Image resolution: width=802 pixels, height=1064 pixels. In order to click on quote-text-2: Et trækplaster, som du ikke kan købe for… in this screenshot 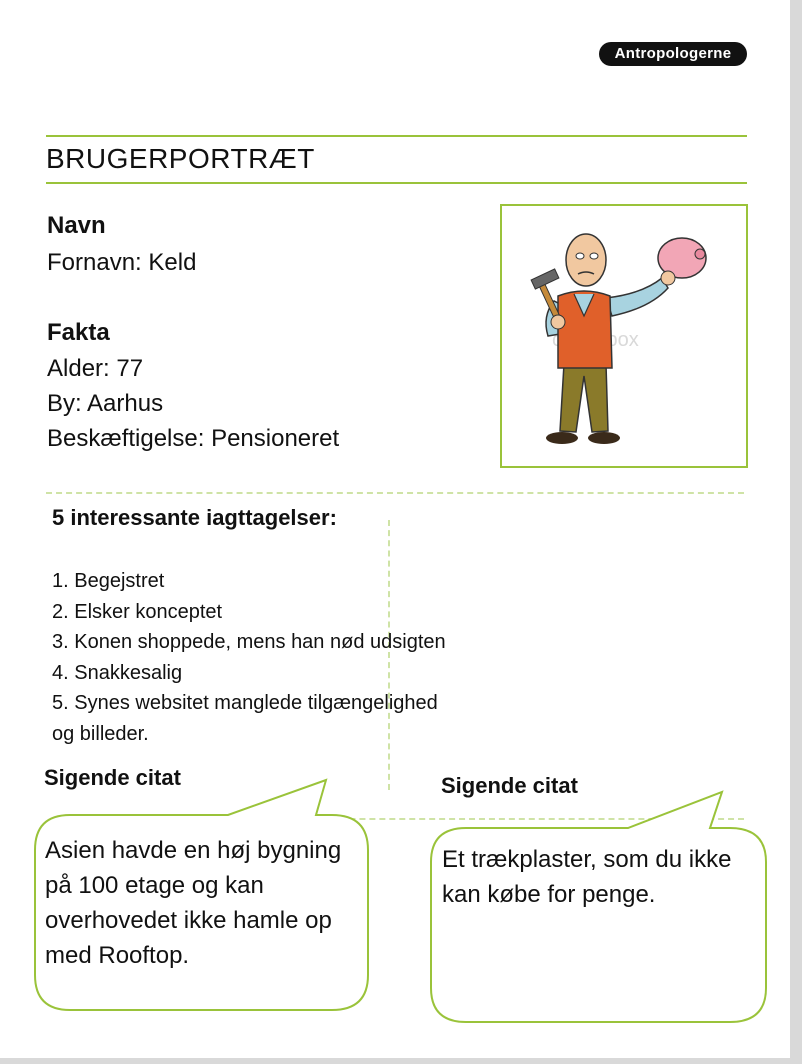, I will do `click(607, 877)`.